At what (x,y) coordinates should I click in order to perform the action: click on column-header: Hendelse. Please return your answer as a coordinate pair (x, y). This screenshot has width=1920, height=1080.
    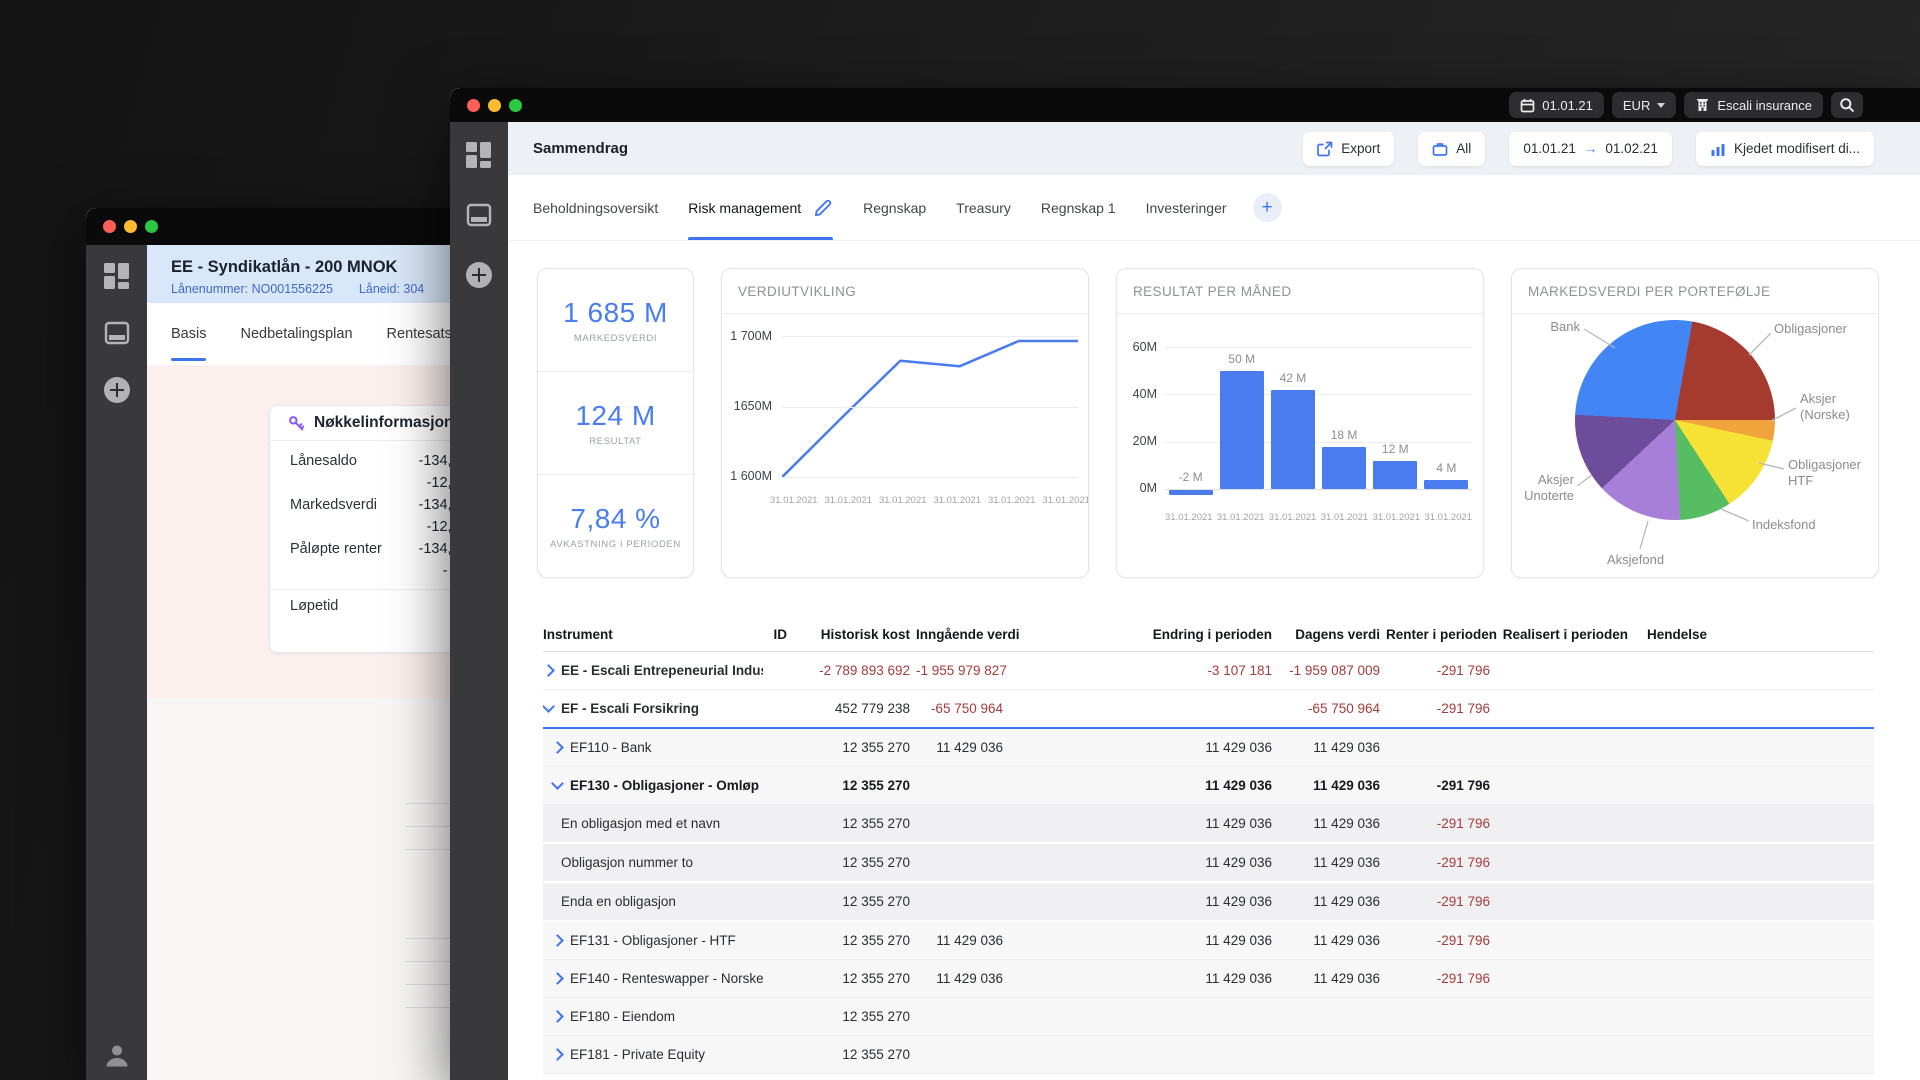
    Looking at the image, I should click on (1667, 634).